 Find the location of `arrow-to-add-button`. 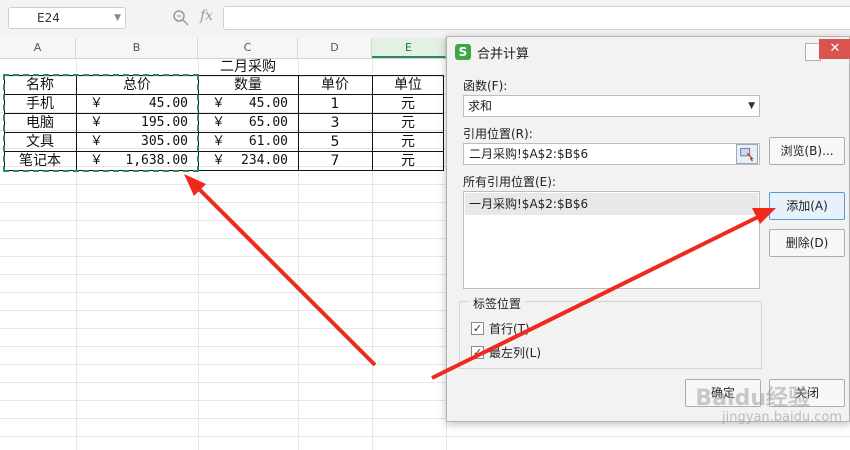

arrow-to-add-button is located at coordinates (596, 297).